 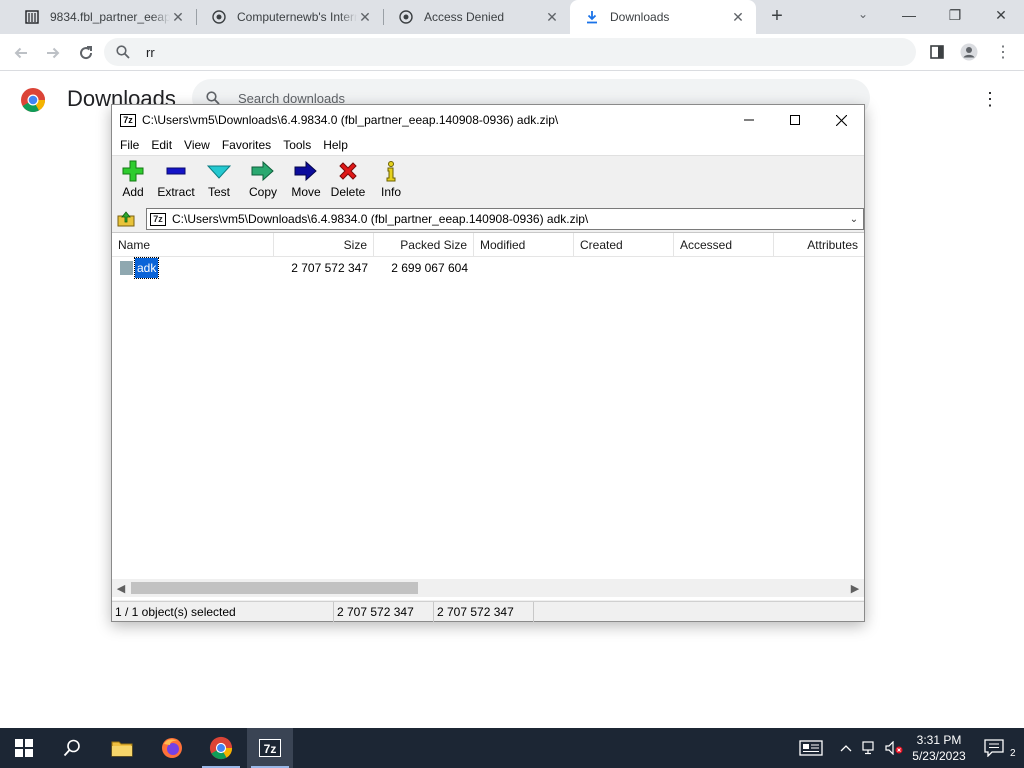 What do you see at coordinates (724, 268) in the screenshot?
I see `row-accessed` at bounding box center [724, 268].